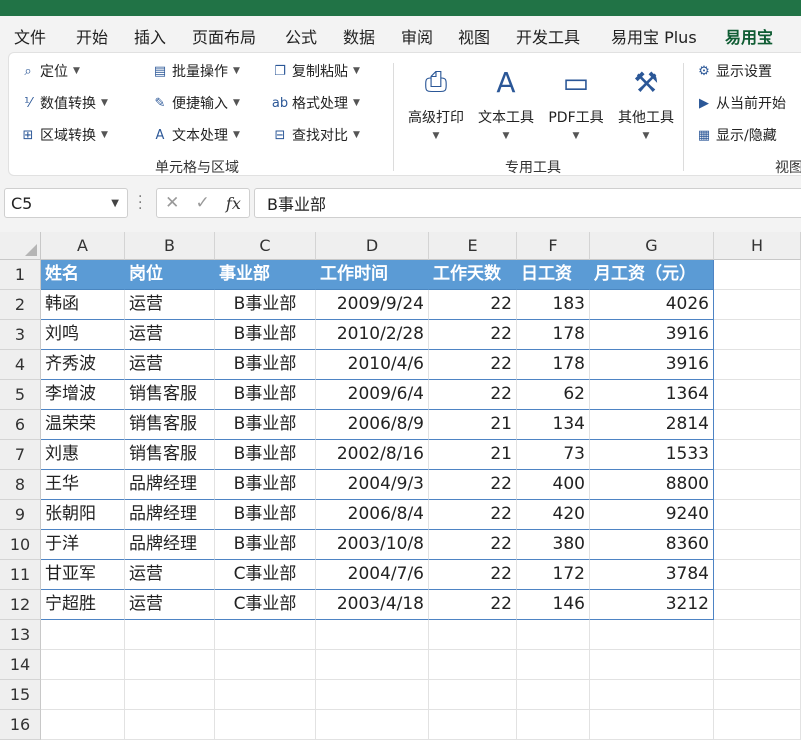 The height and width of the screenshot is (742, 801). What do you see at coordinates (652, 515) in the screenshot?
I see `cell: 9240` at bounding box center [652, 515].